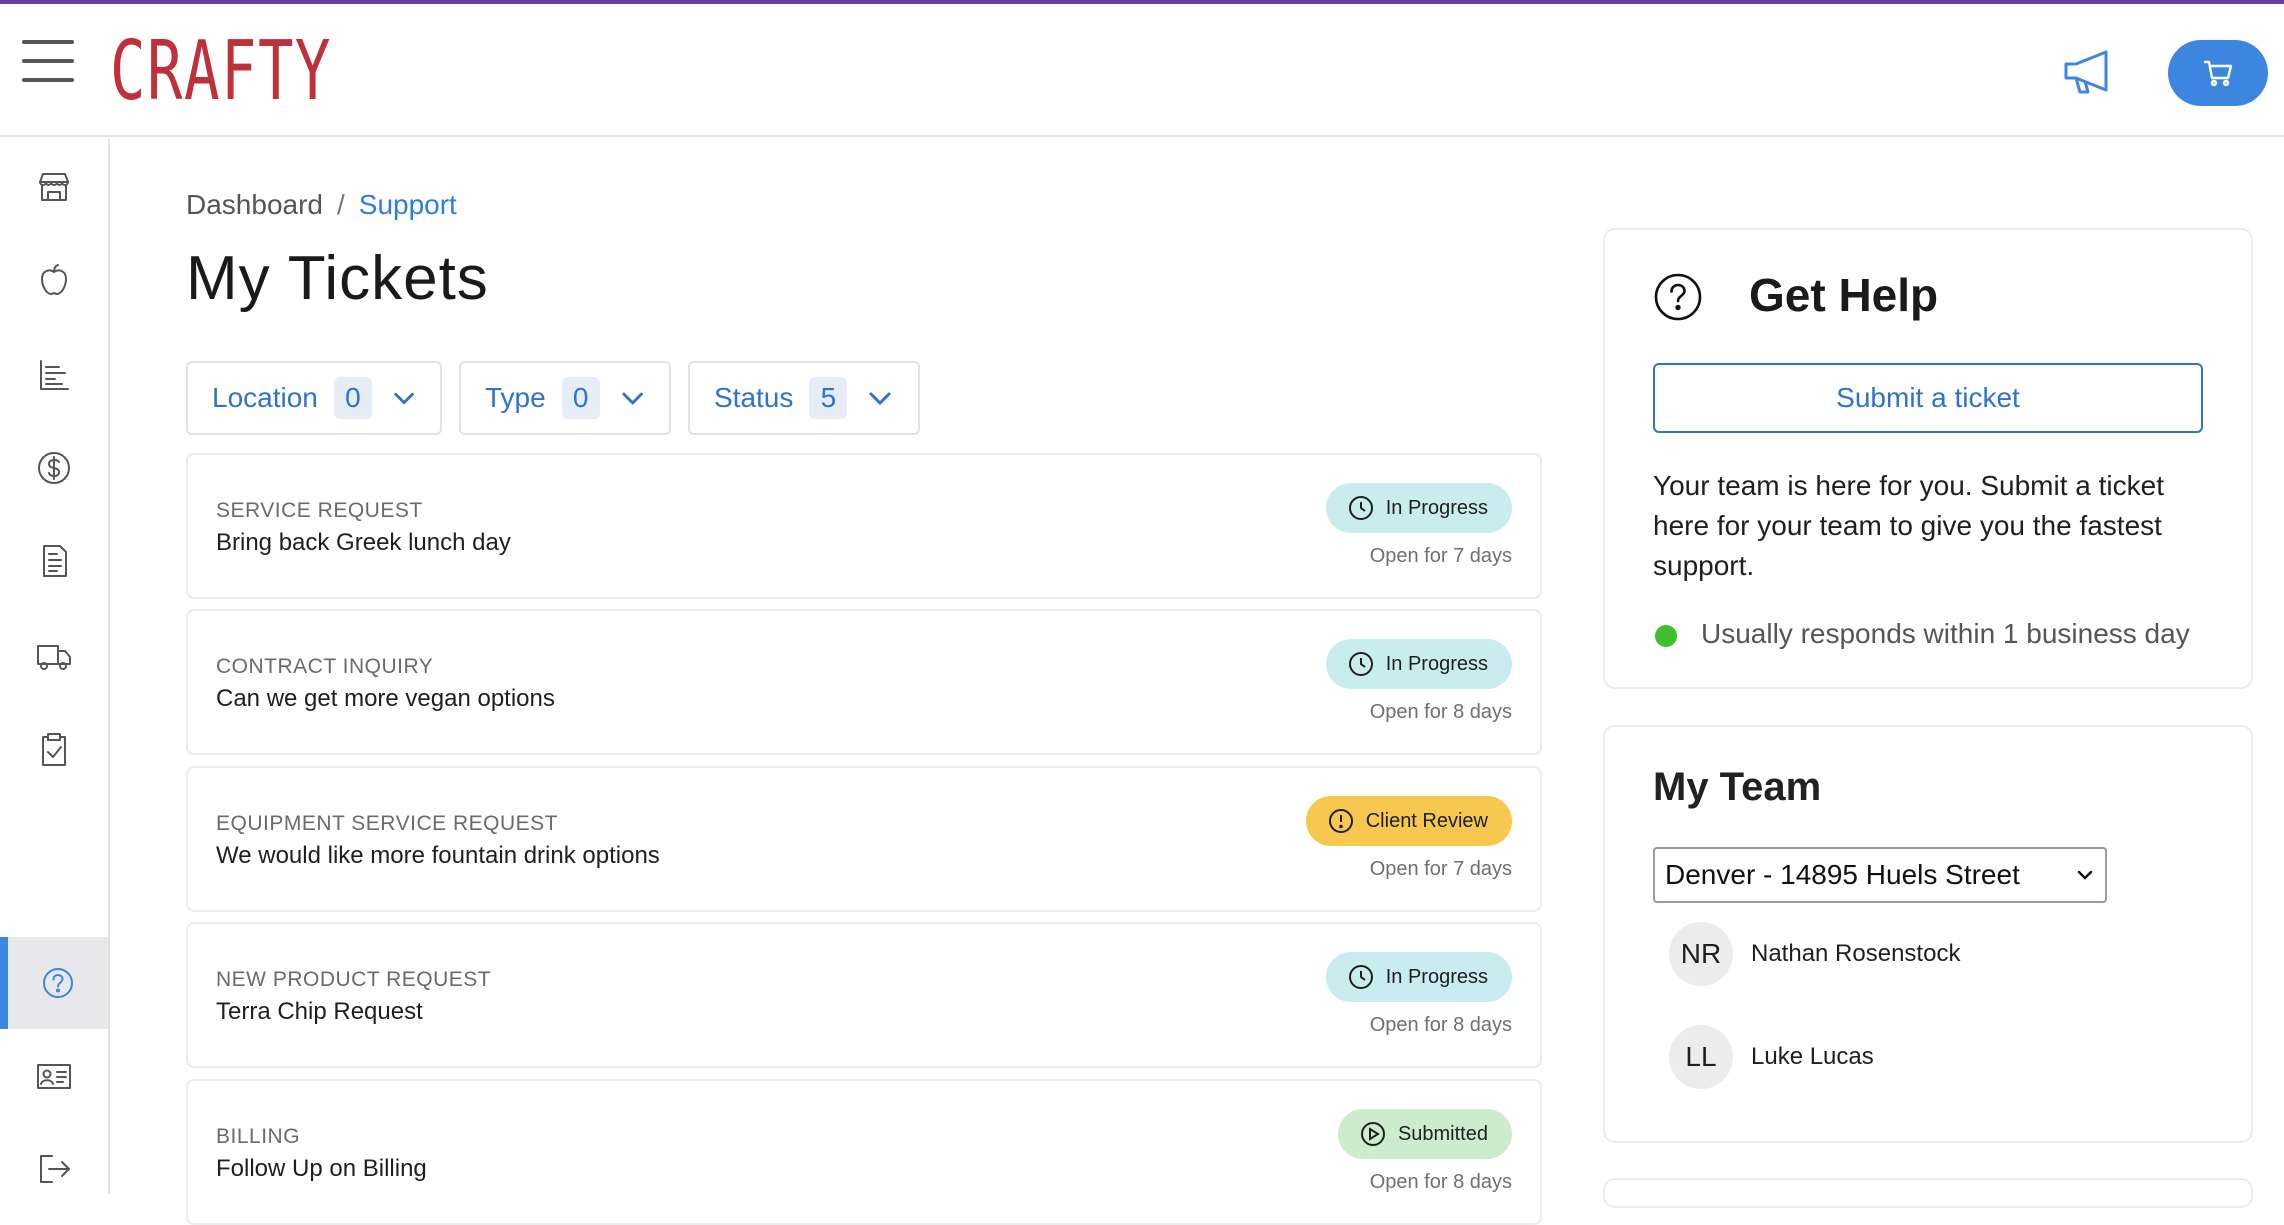 The width and height of the screenshot is (2284, 1225). I want to click on filter-count-badge: 5, so click(828, 398).